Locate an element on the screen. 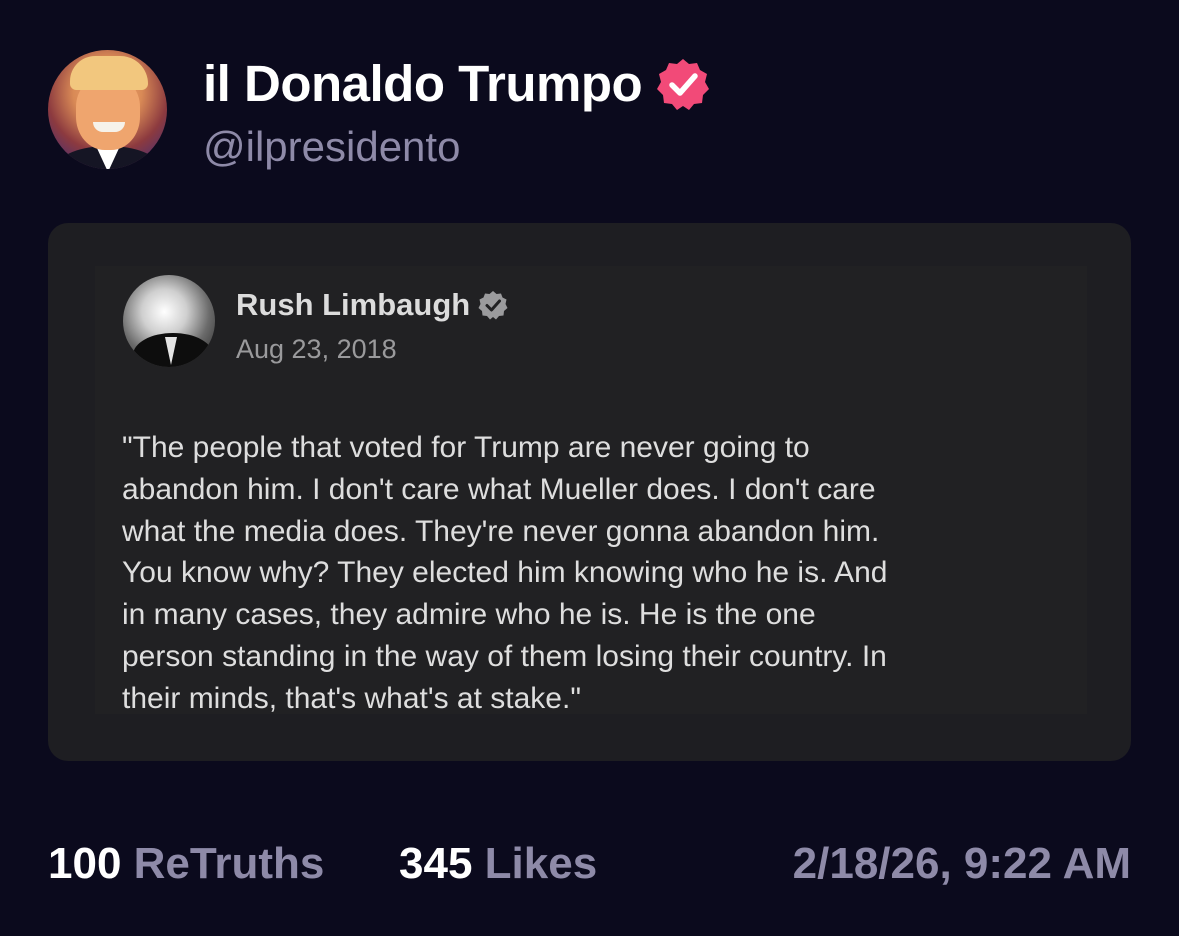  post-header: il Donaldo Trumpo @ilpresidento is located at coordinates (379, 111).